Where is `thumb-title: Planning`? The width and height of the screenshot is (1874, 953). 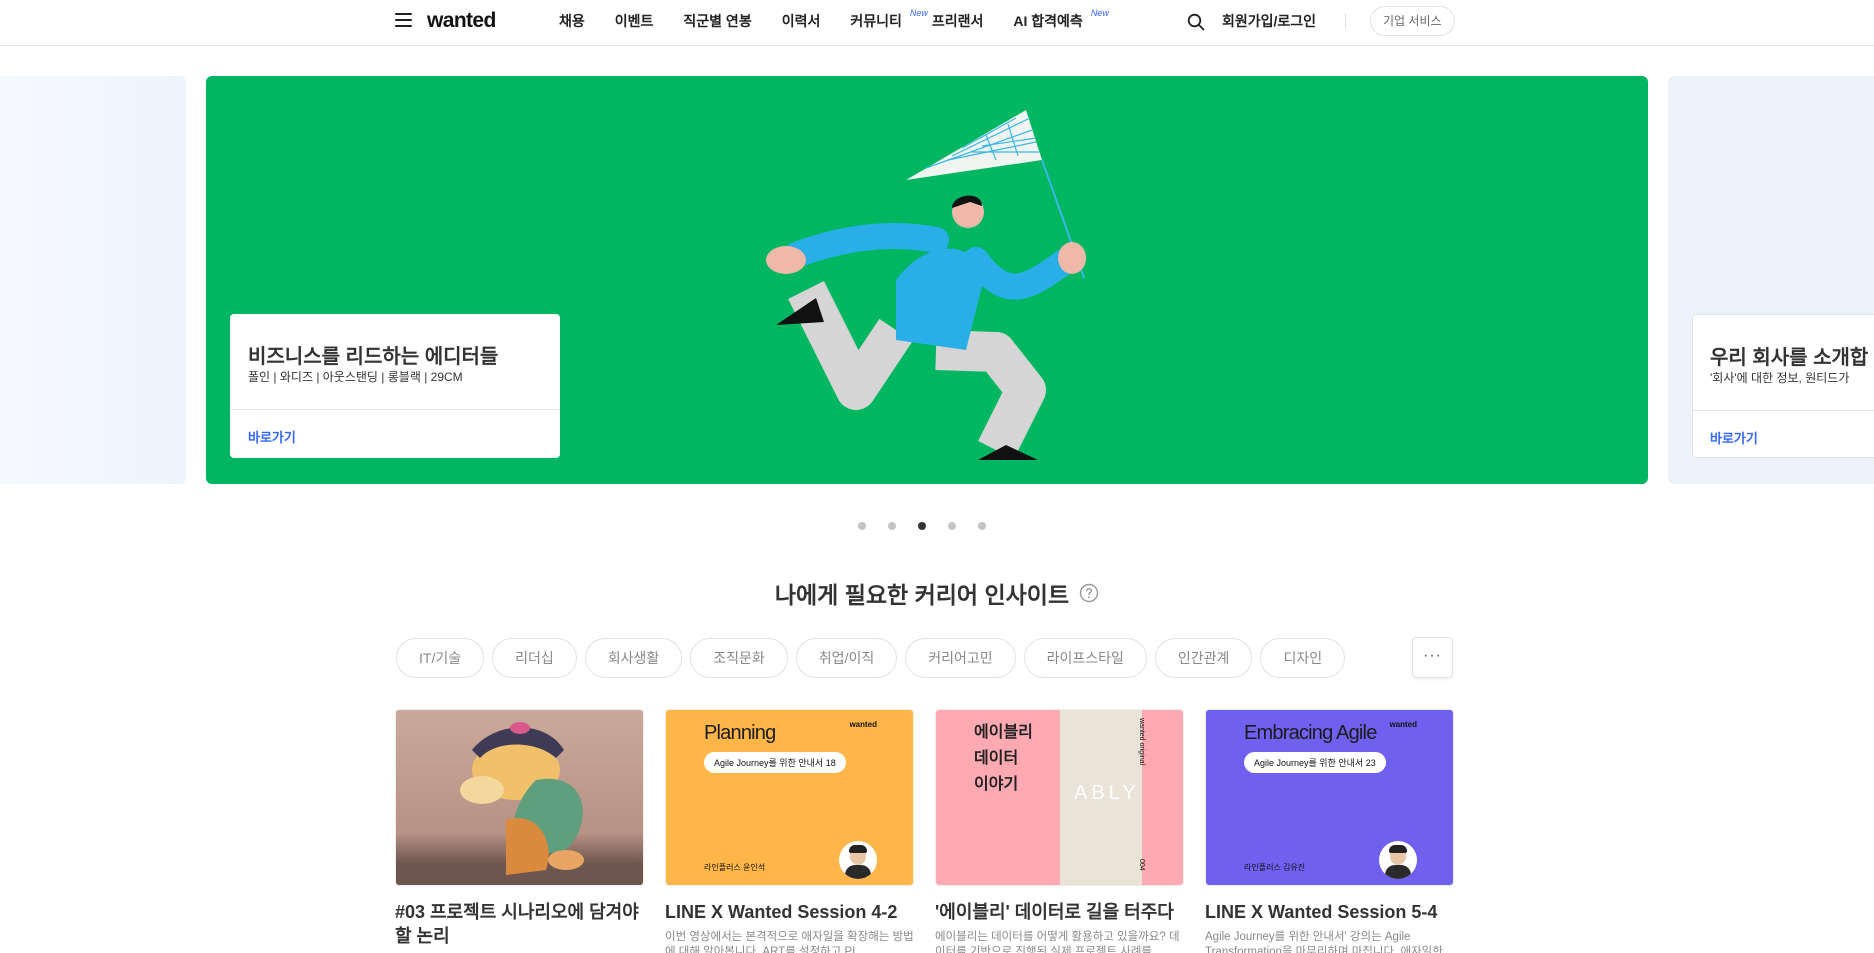 thumb-title: Planning is located at coordinates (740, 733).